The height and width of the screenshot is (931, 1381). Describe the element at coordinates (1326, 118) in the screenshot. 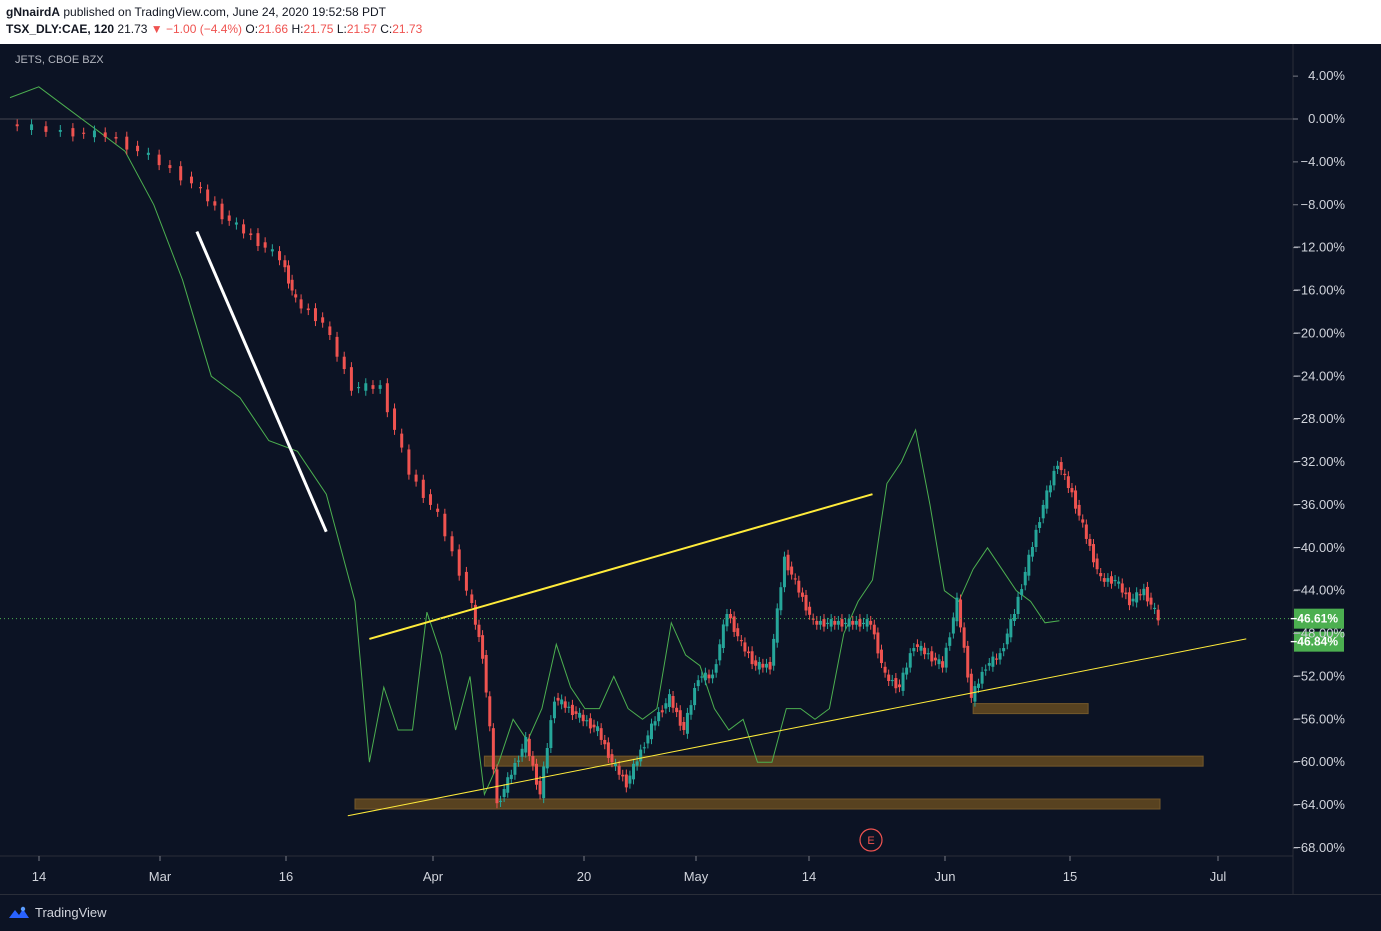

I see `y-tick-label: 0.00%` at that location.